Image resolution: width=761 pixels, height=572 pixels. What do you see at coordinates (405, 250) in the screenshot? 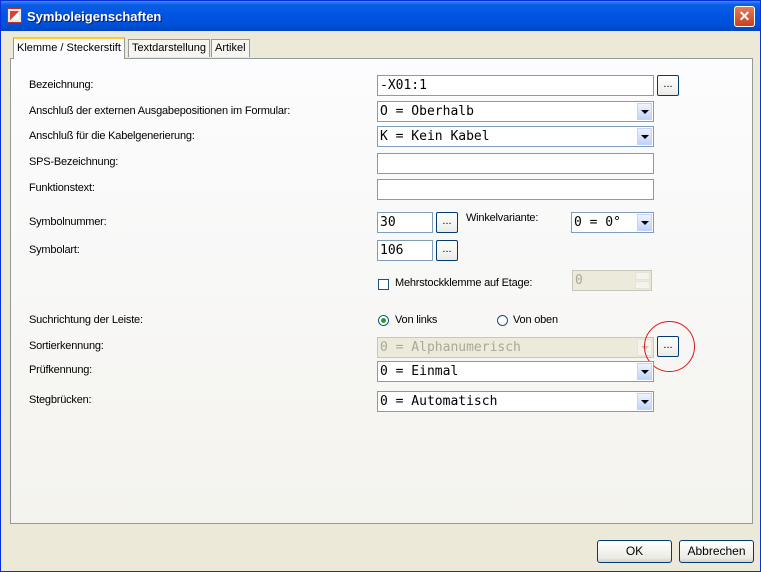
I see `symbolart-input: 106` at bounding box center [405, 250].